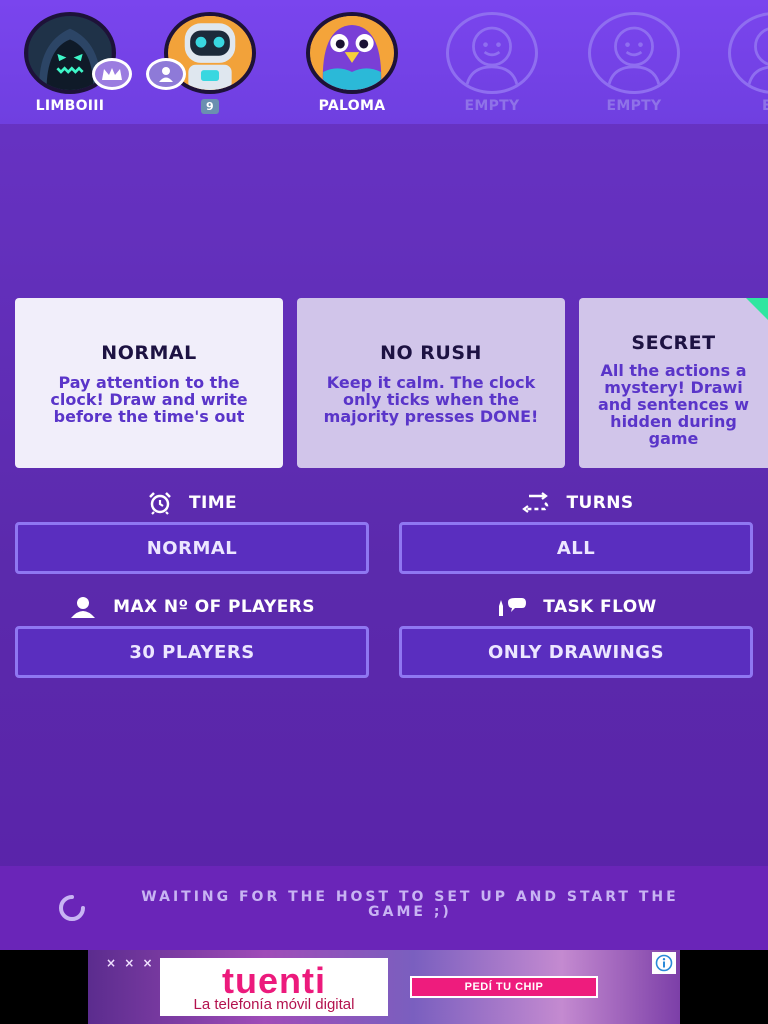 This screenshot has width=768, height=1024. I want to click on ad-logo-box: tuenti La telefonía móvil digital, so click(274, 987).